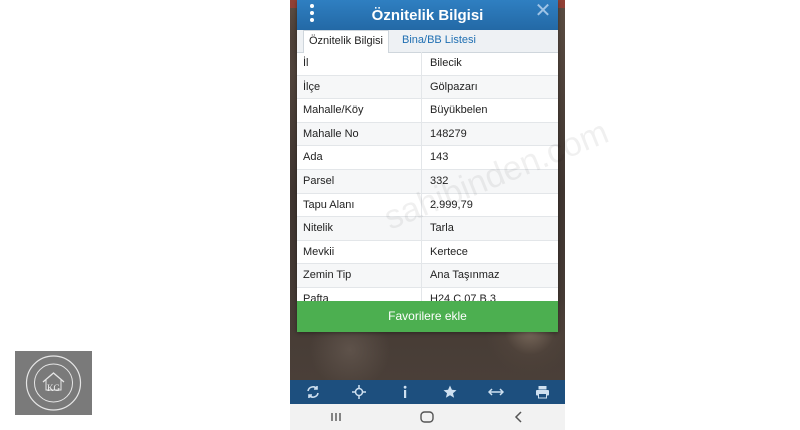 The width and height of the screenshot is (800, 430). I want to click on table-row: Zemin Tip Ana Taşınmaz, so click(427, 276).